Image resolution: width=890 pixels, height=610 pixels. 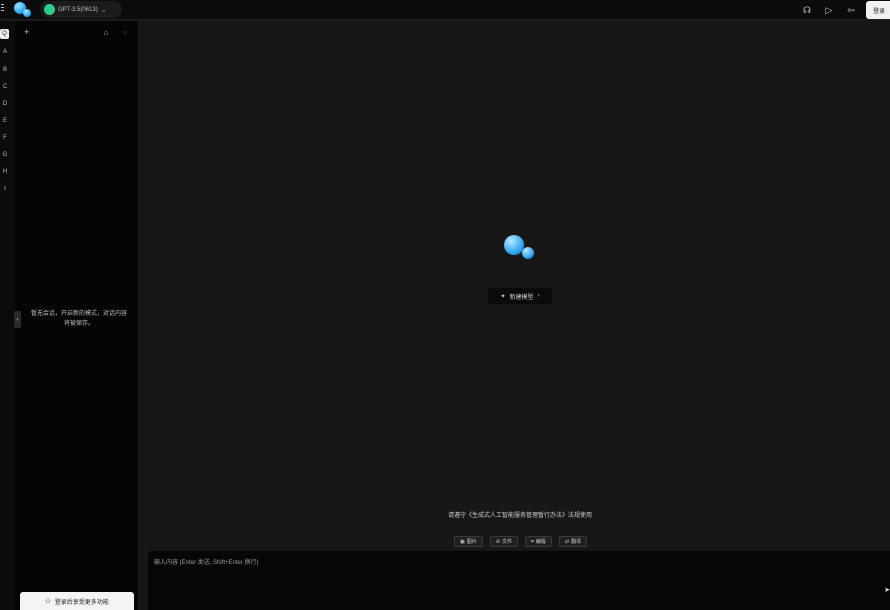 I want to click on top-bar: GPT-3.5(0613) ⌄ ☊ ▷ ⇦ 登录, so click(x=445, y=10).